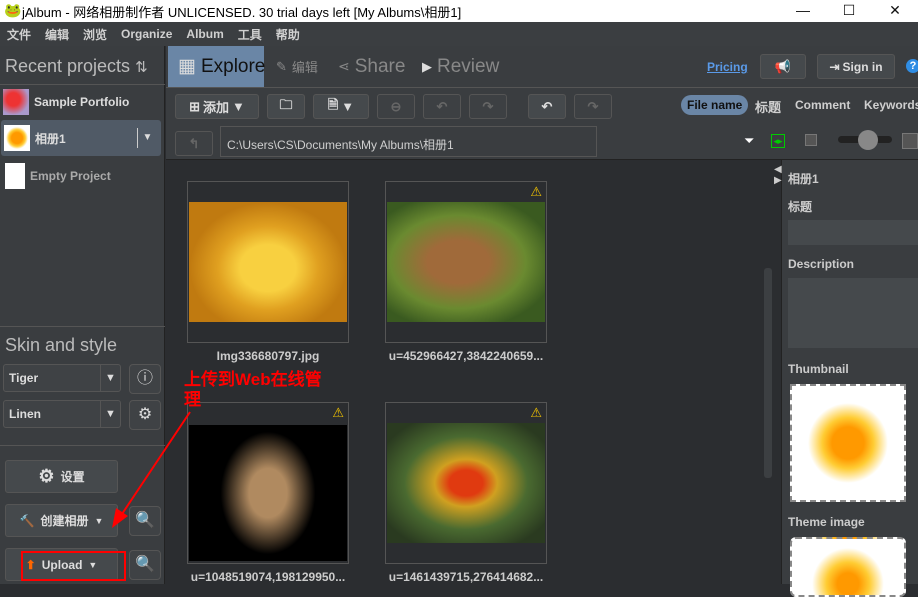  I want to click on path-field: C:\Users\CS\Documents\My Albums\相册1, so click(408, 141).